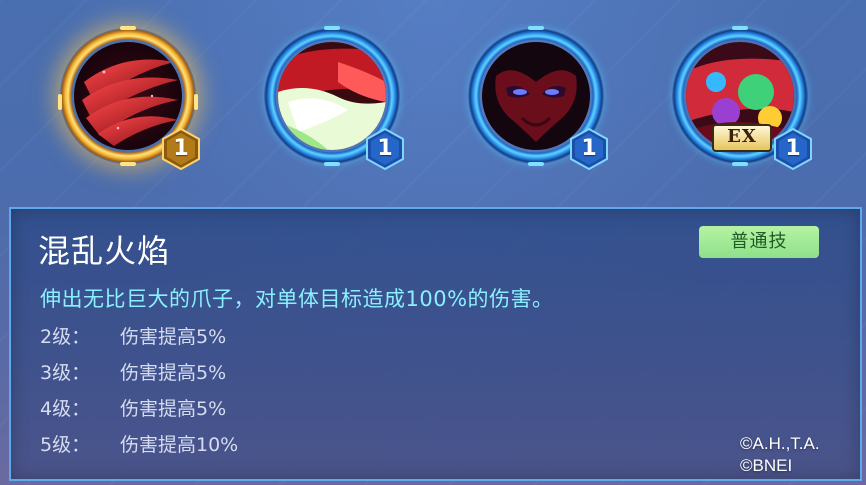 The width and height of the screenshot is (866, 485). I want to click on ex-label: EX, so click(742, 138).